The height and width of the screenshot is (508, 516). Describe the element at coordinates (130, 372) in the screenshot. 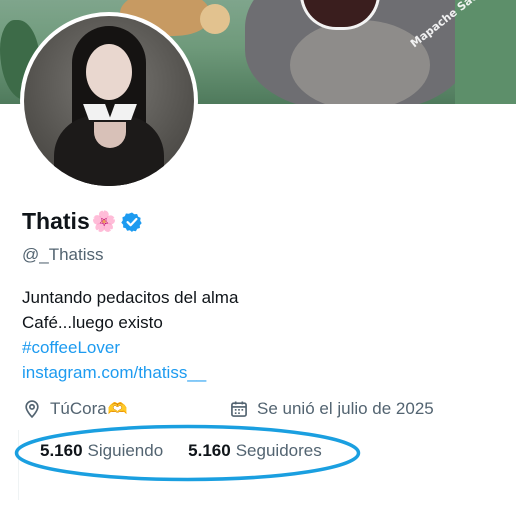

I see `website-link: instagram.com/thatiss__` at that location.